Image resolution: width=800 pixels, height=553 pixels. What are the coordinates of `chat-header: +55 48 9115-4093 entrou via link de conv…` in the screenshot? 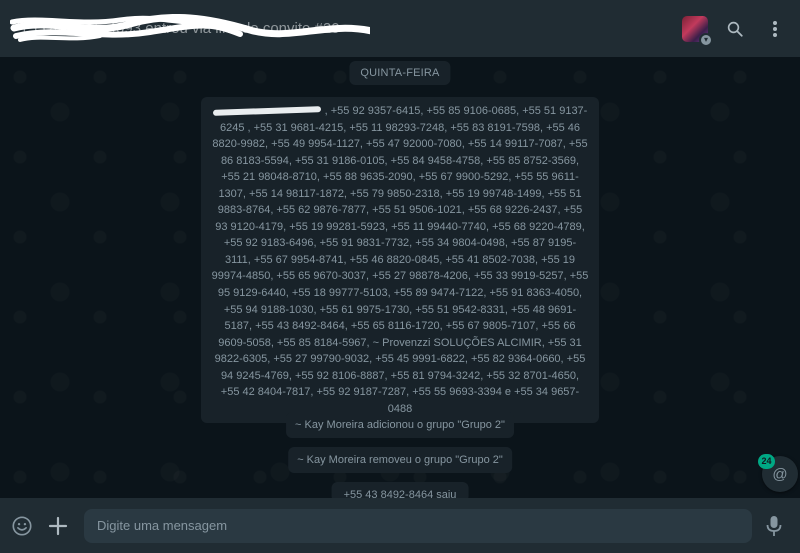 It's located at (400, 28).